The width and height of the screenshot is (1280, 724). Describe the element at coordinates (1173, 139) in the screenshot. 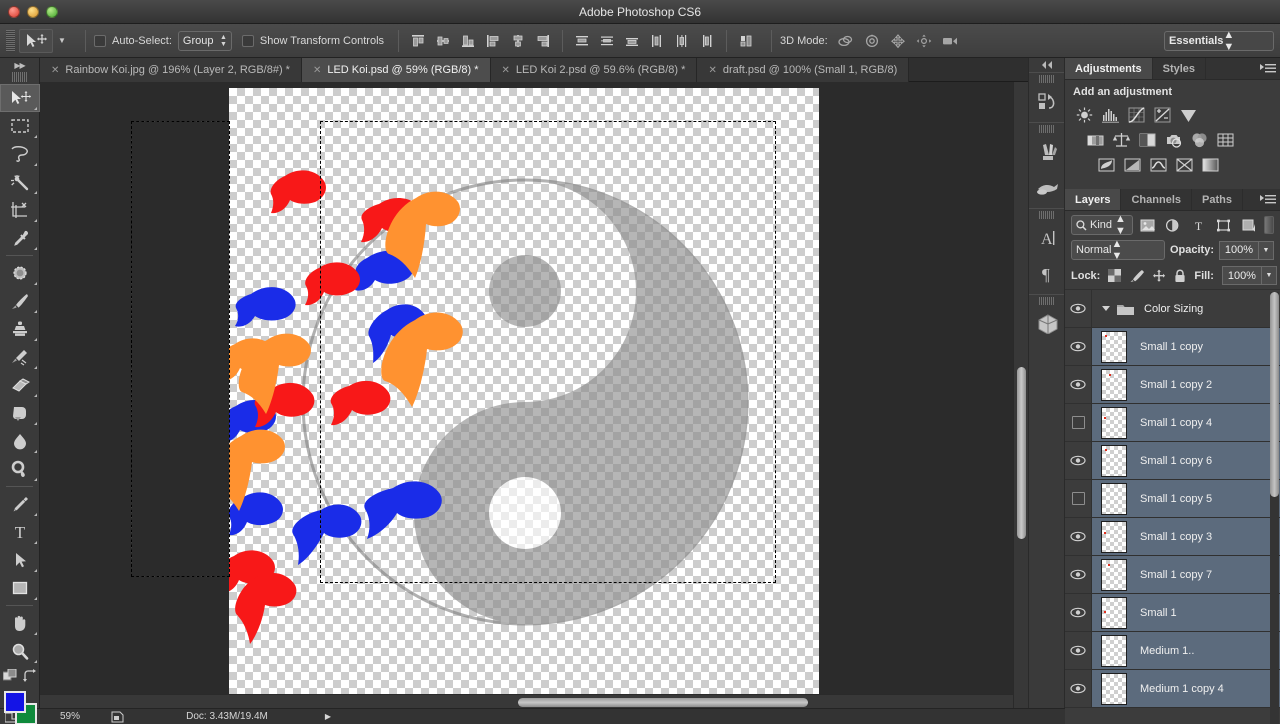

I see `photo-filter-icon` at that location.